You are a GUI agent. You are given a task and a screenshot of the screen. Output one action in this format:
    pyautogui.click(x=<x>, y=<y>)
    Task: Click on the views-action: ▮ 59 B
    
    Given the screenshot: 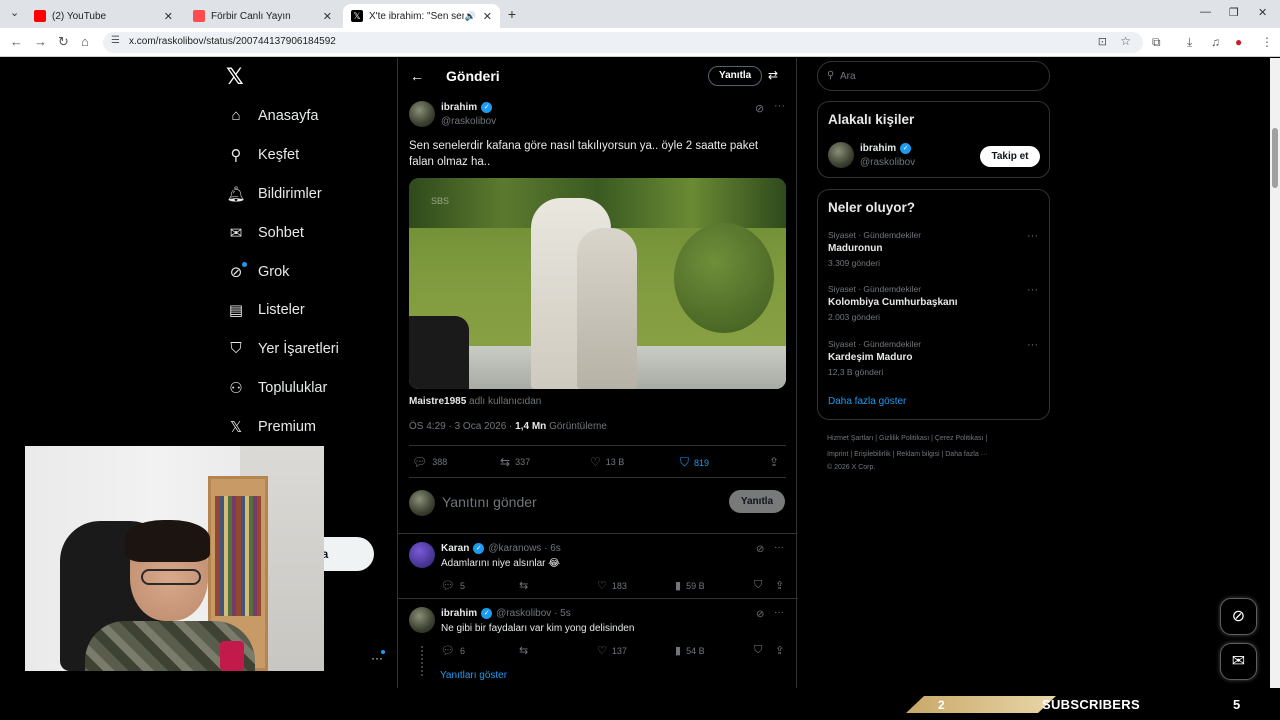 What is the action you would take?
    pyautogui.click(x=690, y=585)
    